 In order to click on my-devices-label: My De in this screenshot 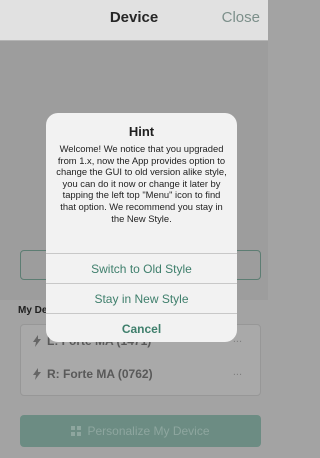, I will do `click(33, 310)`.